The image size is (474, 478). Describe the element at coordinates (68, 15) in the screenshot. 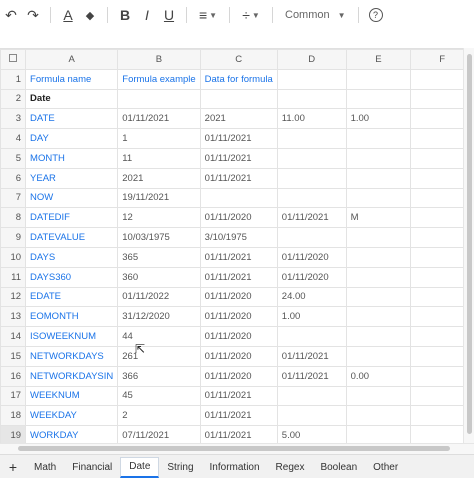

I see `text-color-button: A` at that location.